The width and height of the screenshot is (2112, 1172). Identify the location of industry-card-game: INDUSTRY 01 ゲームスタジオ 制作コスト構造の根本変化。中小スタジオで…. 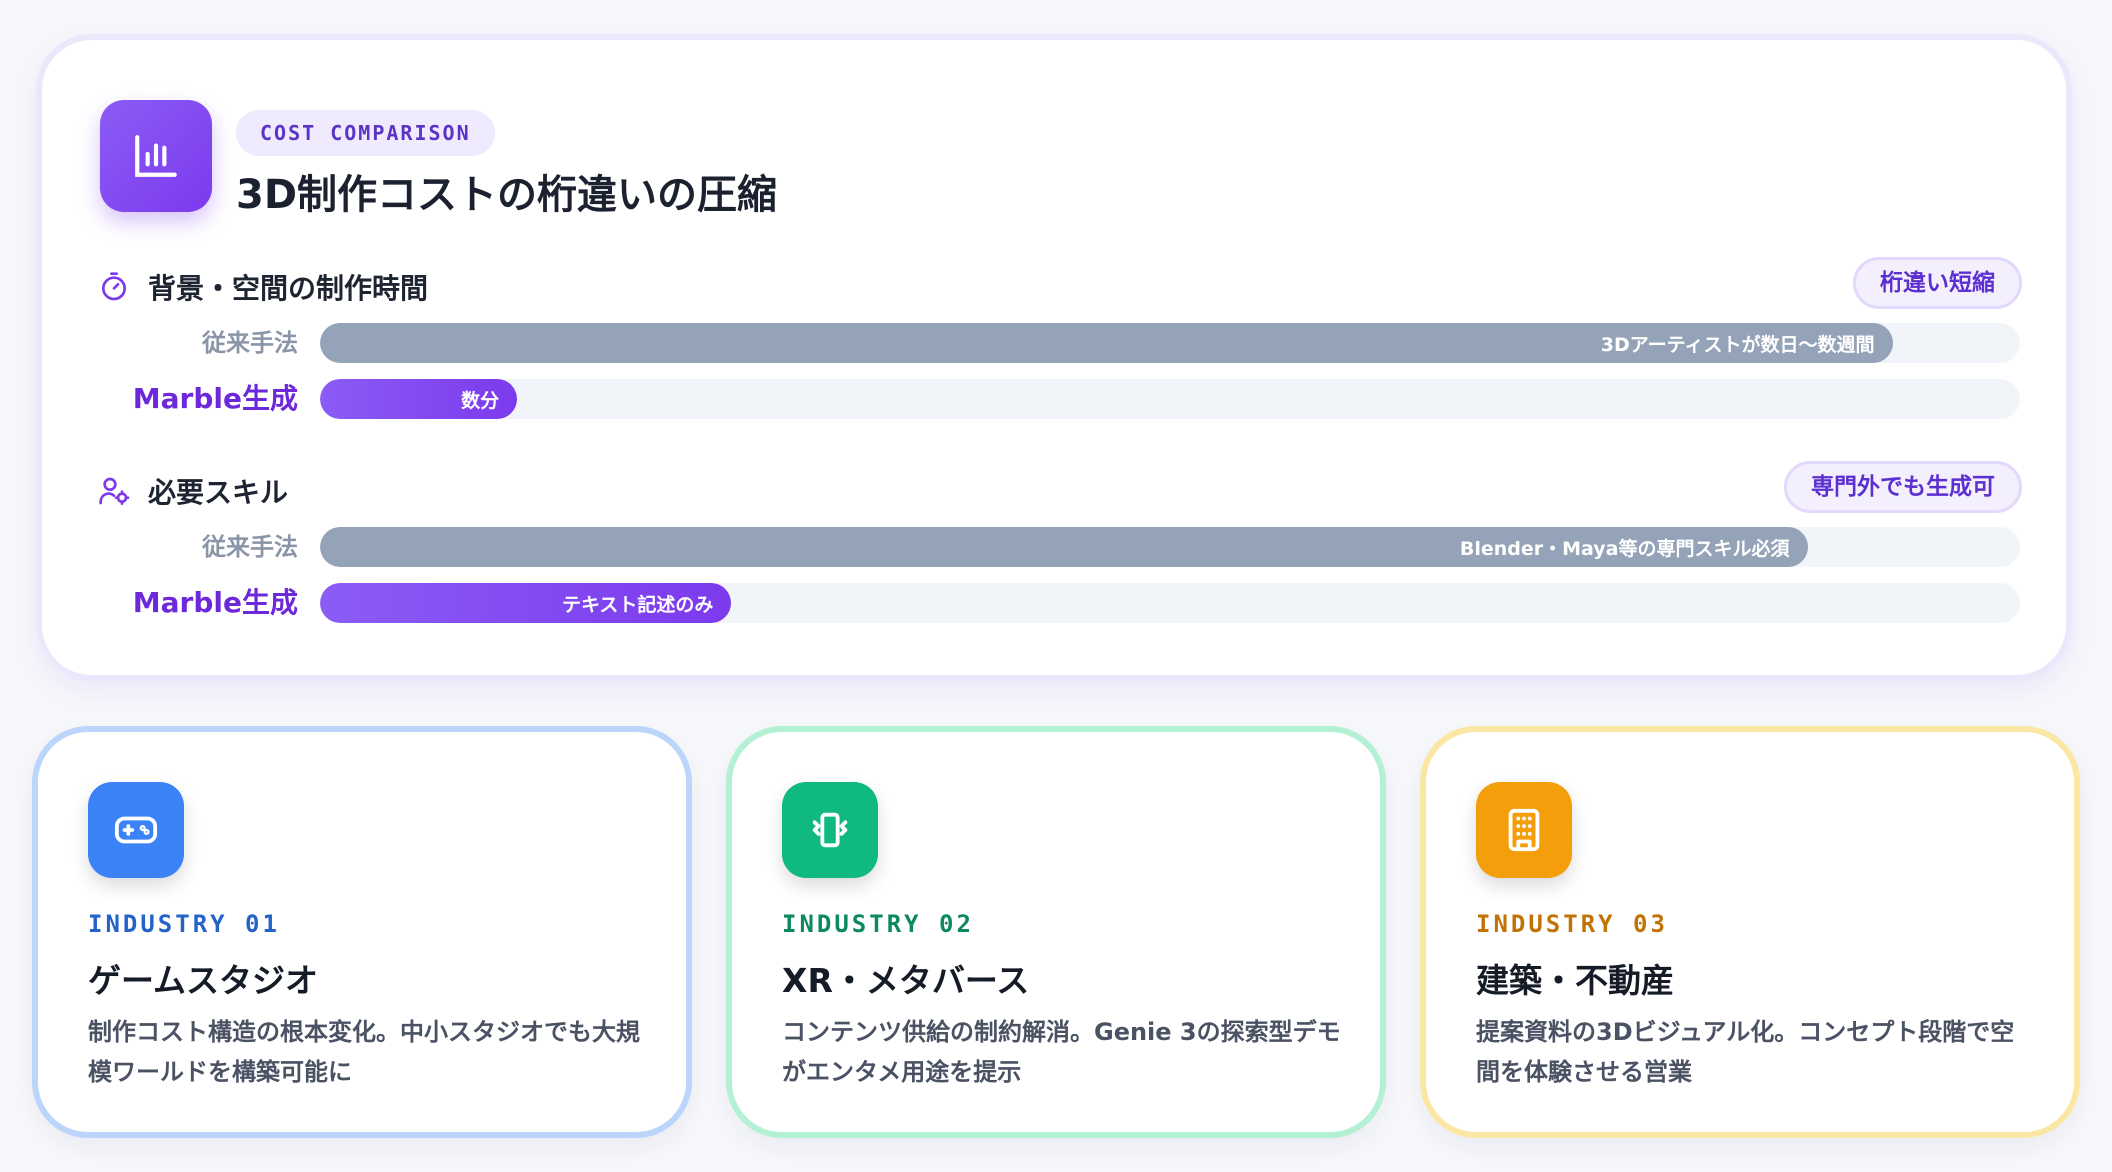
(362, 932).